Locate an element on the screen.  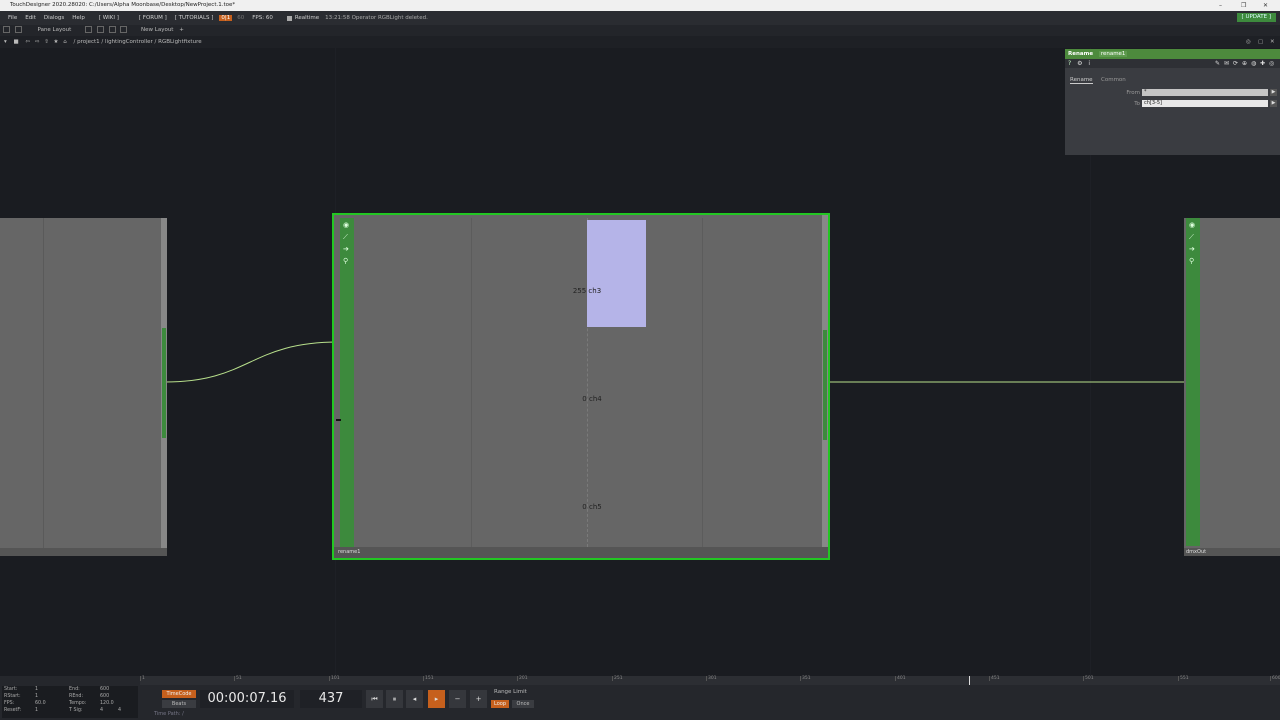
pane-close-icon: ✕ is located at coordinates (1272, 42).